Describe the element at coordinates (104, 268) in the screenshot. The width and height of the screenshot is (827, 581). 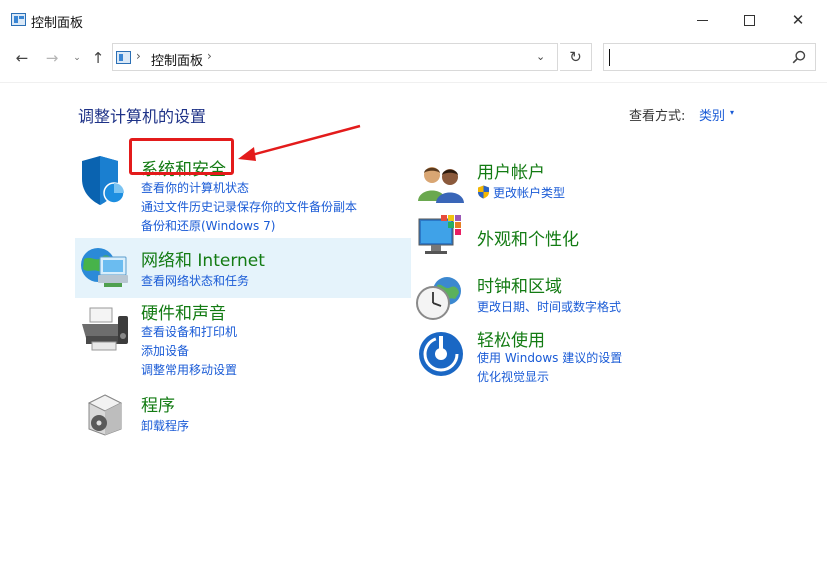
I see `network-globe-icon` at that location.